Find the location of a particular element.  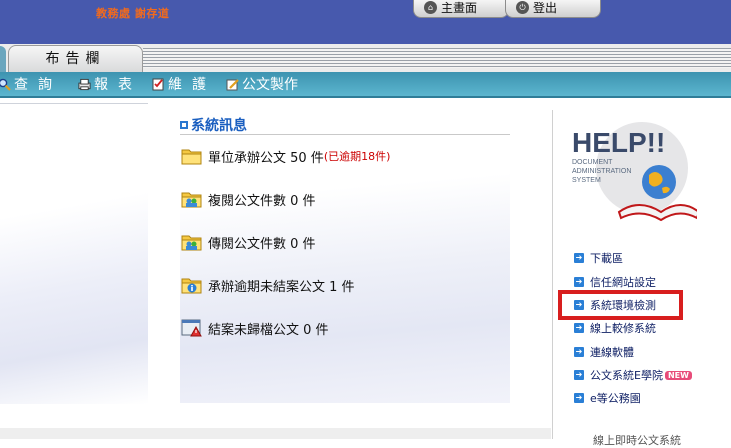

square-bullet-icon is located at coordinates (184, 125).